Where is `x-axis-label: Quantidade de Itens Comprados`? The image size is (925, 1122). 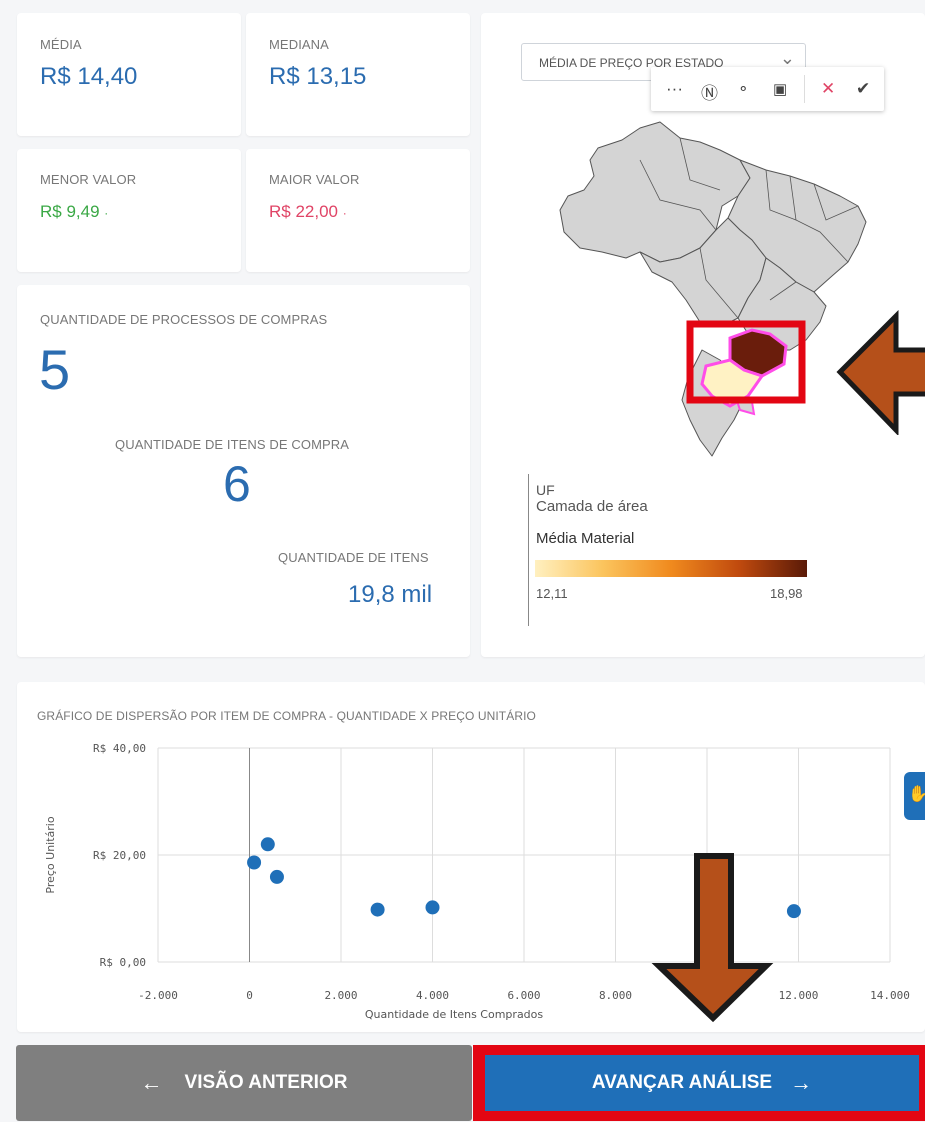 x-axis-label: Quantidade de Itens Comprados is located at coordinates (454, 1014).